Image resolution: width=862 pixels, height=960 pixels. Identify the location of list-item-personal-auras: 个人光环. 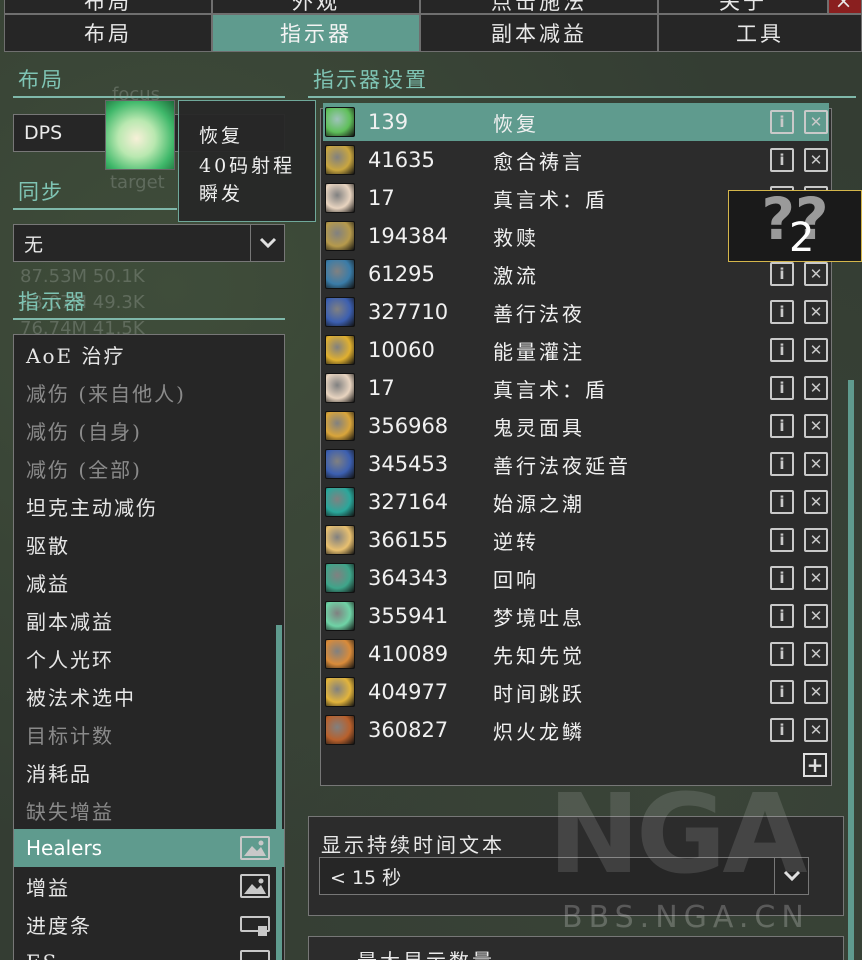
(149, 658).